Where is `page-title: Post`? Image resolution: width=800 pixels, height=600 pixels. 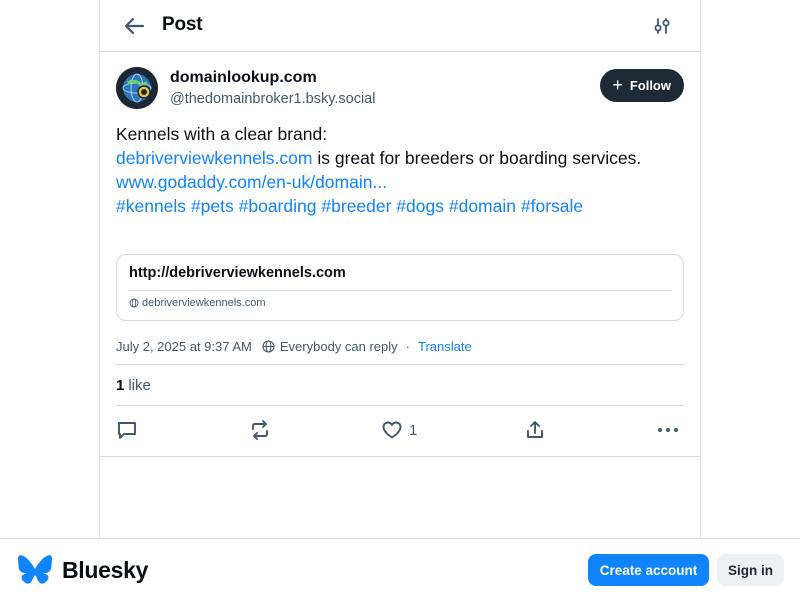 page-title: Post is located at coordinates (182, 24).